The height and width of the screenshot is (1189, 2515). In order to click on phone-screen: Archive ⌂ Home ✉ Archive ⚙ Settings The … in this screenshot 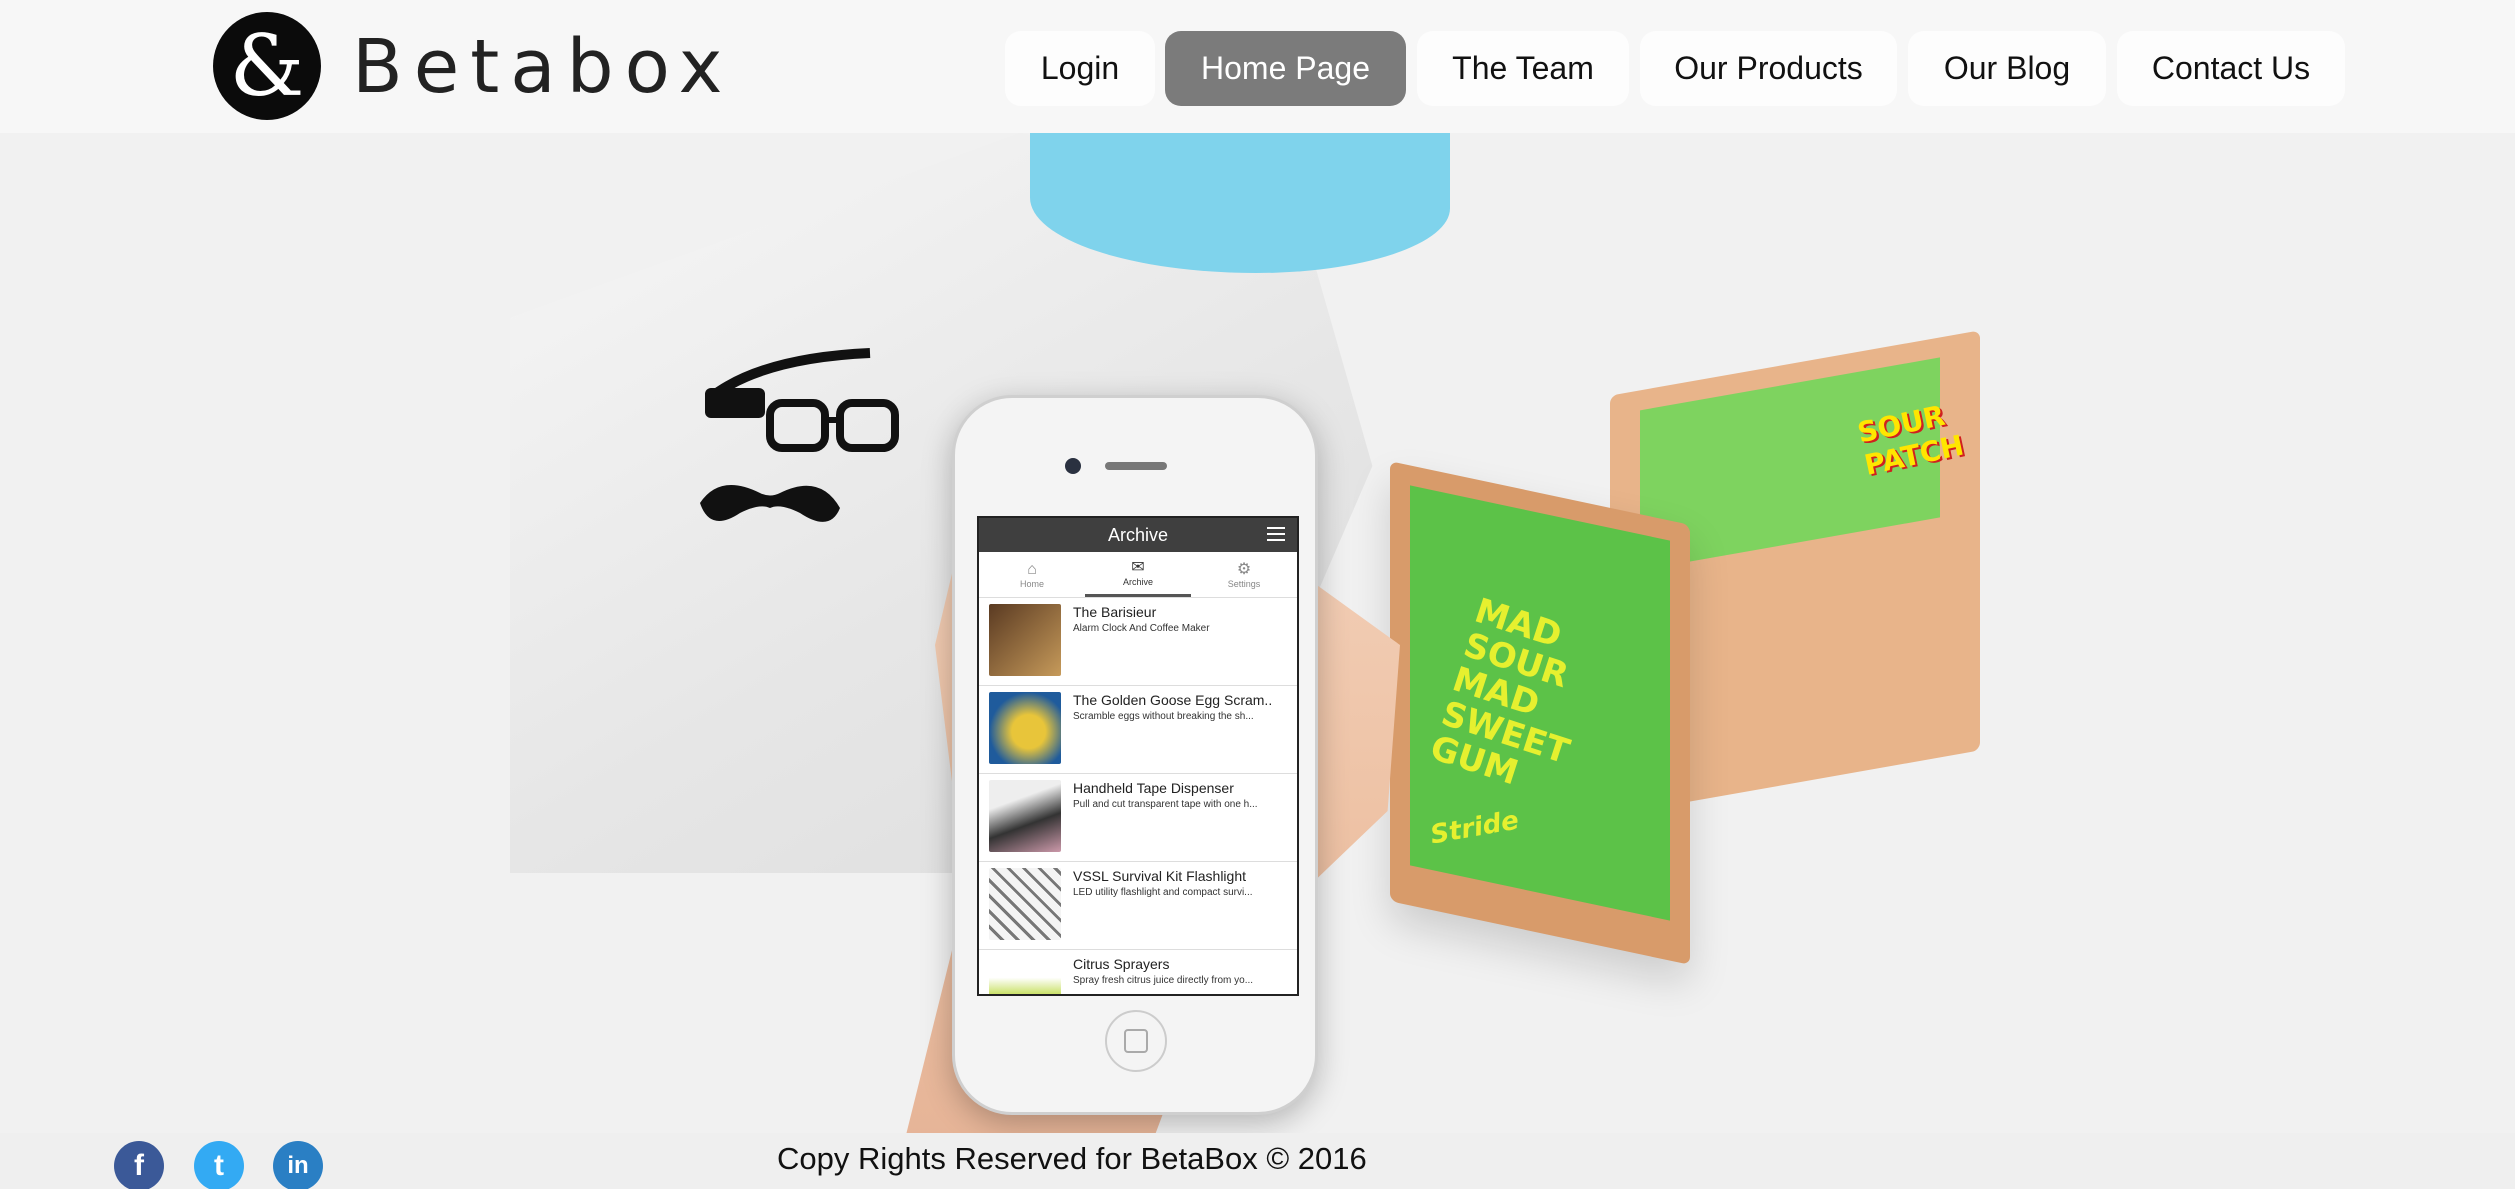, I will do `click(1138, 756)`.